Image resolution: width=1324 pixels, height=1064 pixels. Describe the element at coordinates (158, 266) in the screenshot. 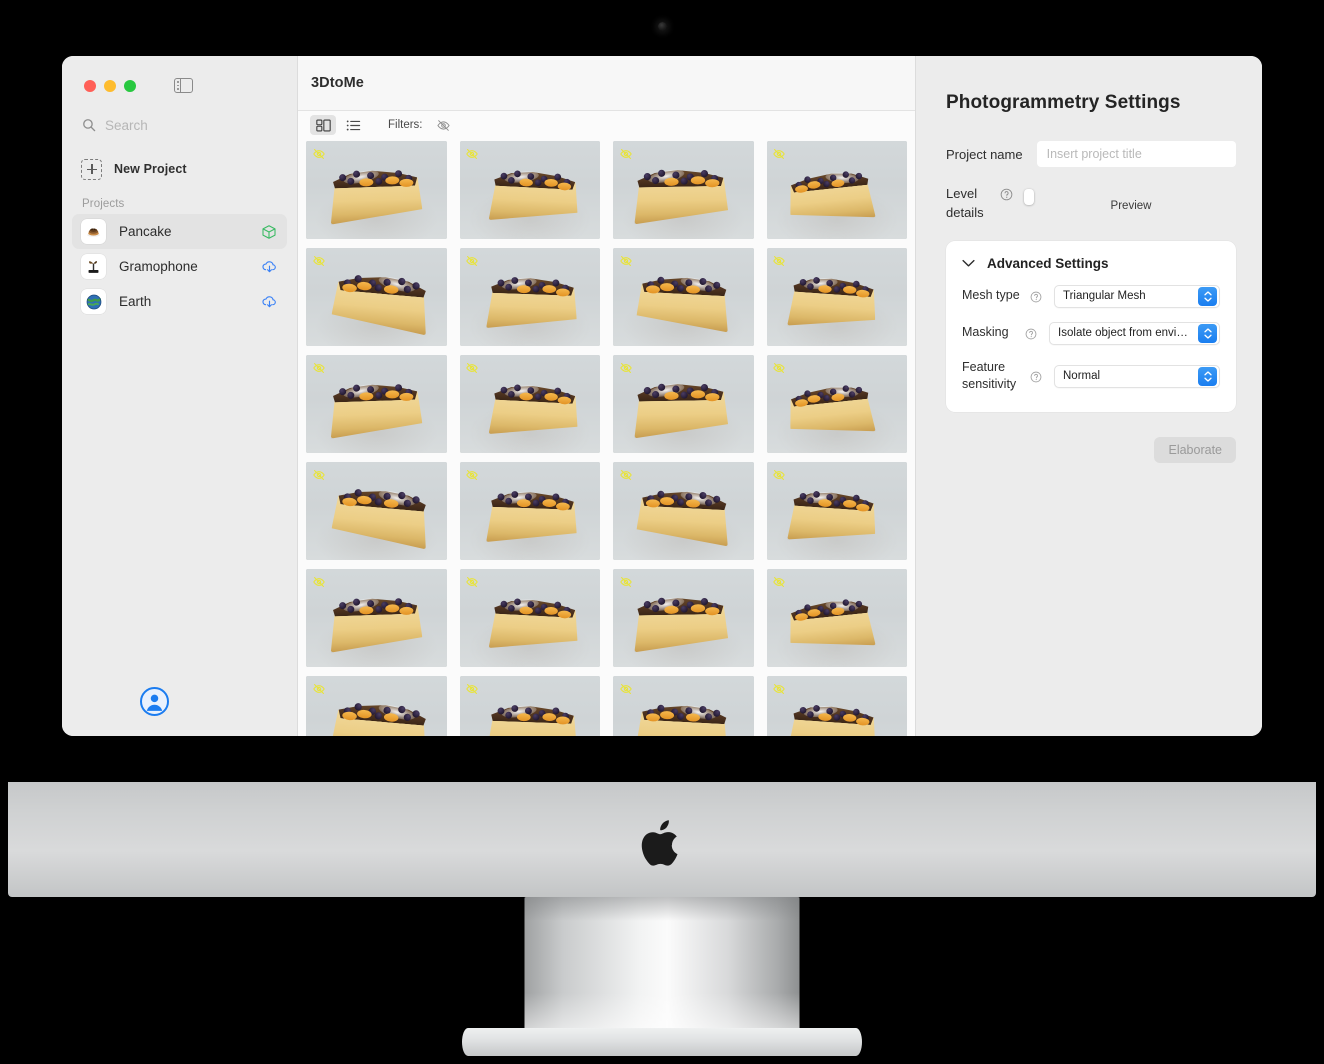

I see `sidebar-item-label: Gramophone` at that location.